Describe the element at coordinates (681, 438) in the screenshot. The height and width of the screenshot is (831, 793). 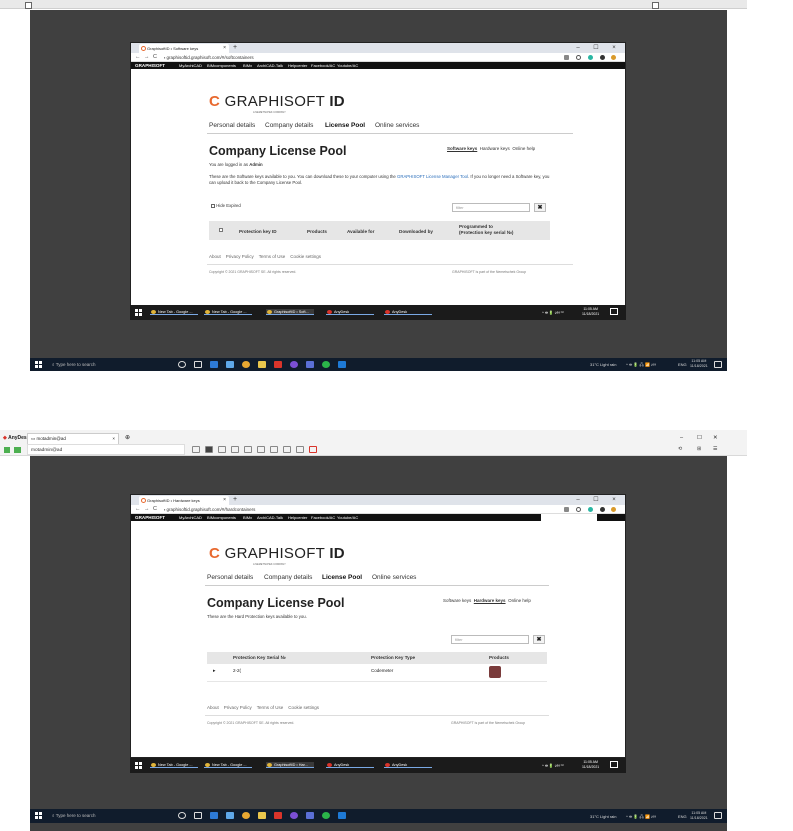
I see `anydesk-minimize-button: –` at that location.